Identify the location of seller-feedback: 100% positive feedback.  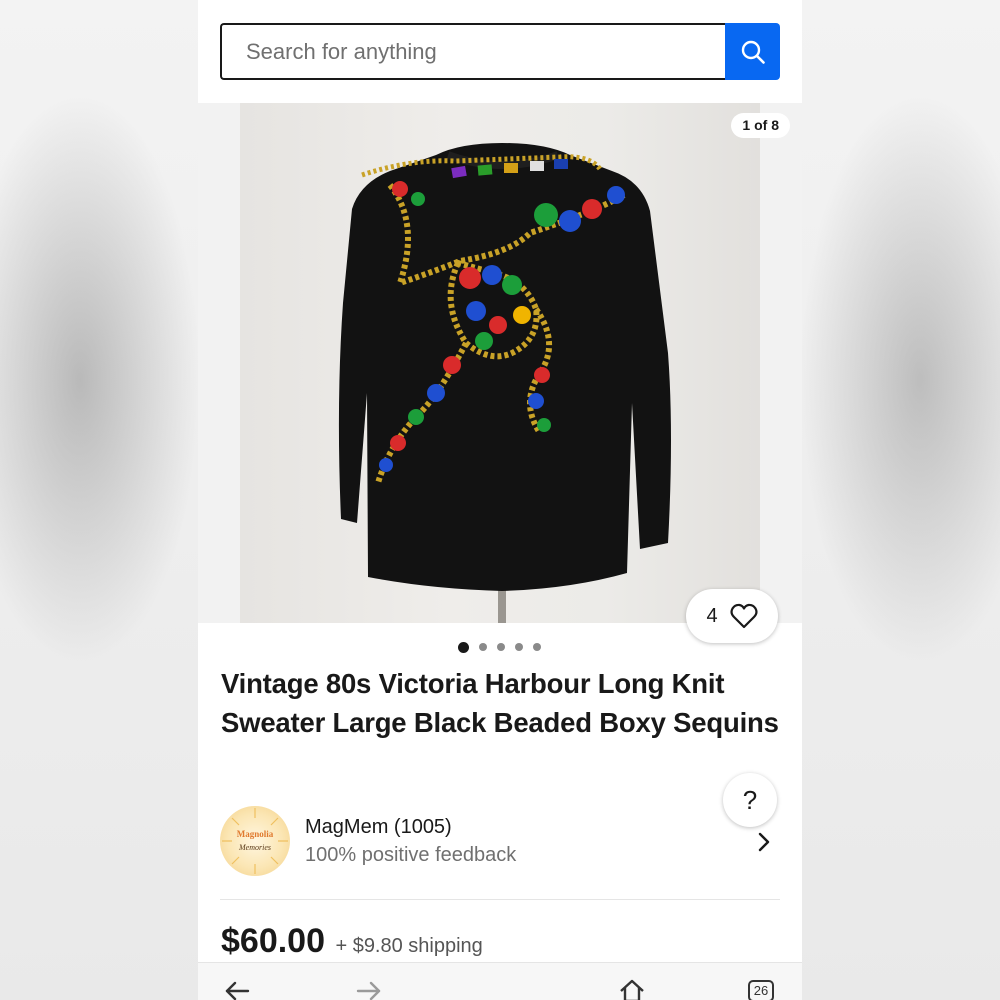
(411, 855).